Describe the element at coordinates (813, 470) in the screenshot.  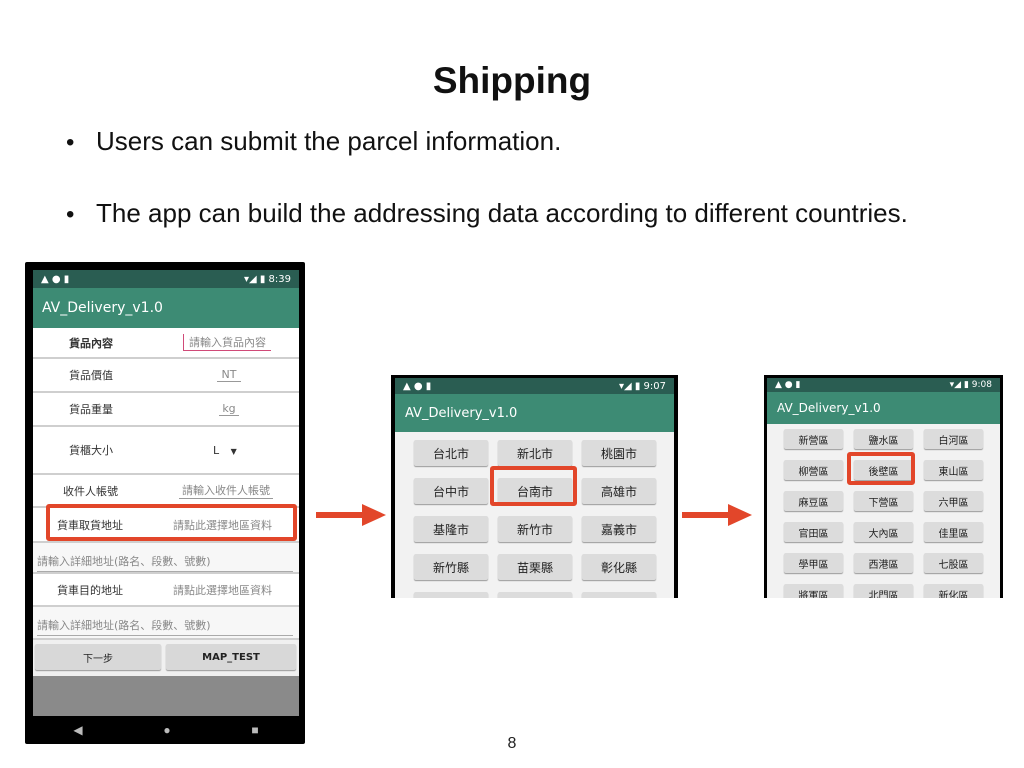
I see `district-button: 柳營區` at that location.